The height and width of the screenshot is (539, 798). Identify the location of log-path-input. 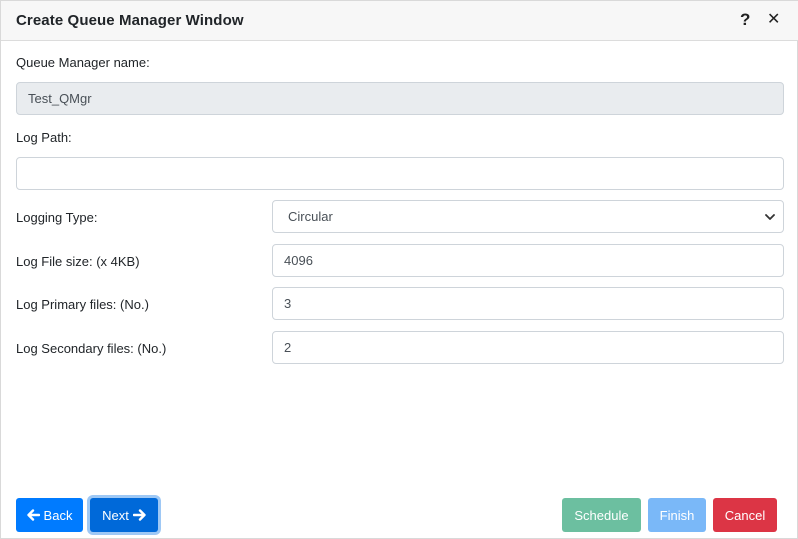
(400, 173).